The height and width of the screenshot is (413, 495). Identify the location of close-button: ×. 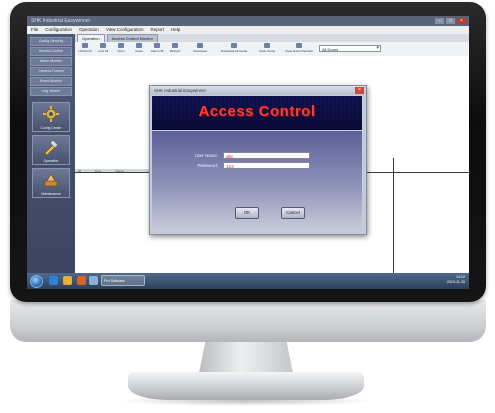
(461, 21).